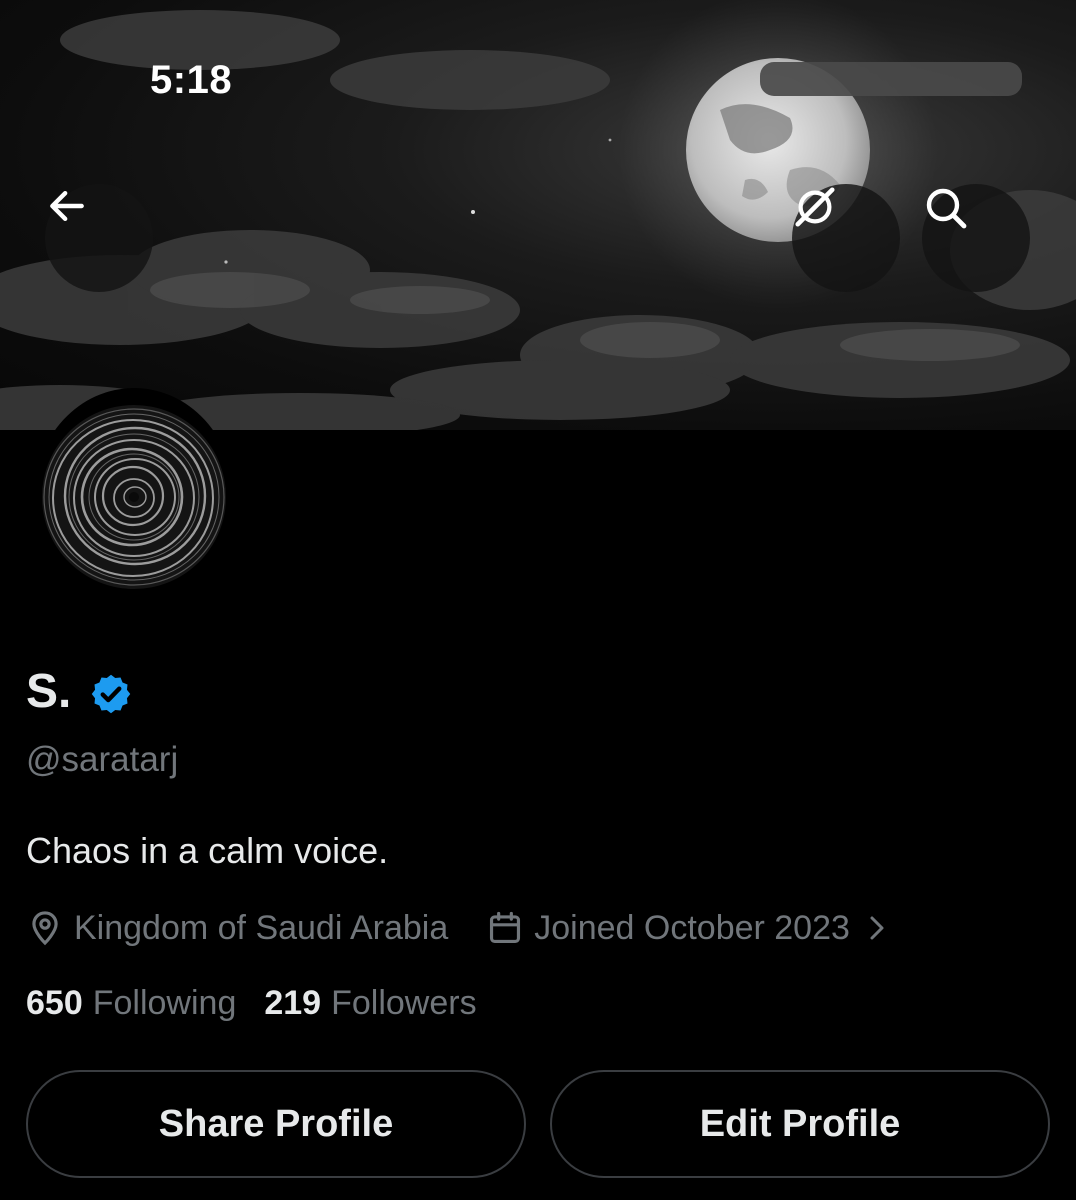  I want to click on following-label: Following, so click(164, 1003).